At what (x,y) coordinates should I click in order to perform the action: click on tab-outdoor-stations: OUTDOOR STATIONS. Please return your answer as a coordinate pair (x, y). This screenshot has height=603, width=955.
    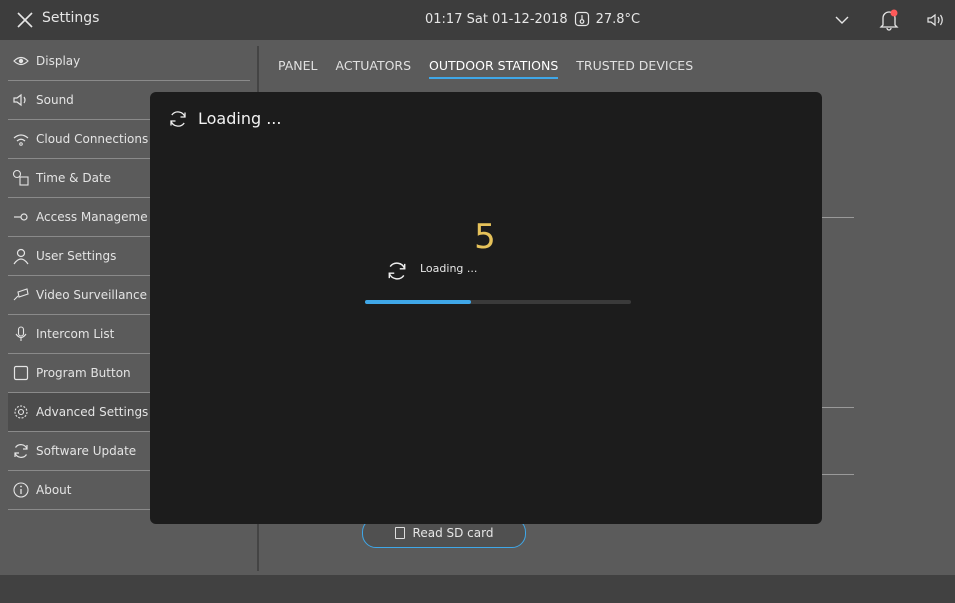
    Looking at the image, I should click on (494, 68).